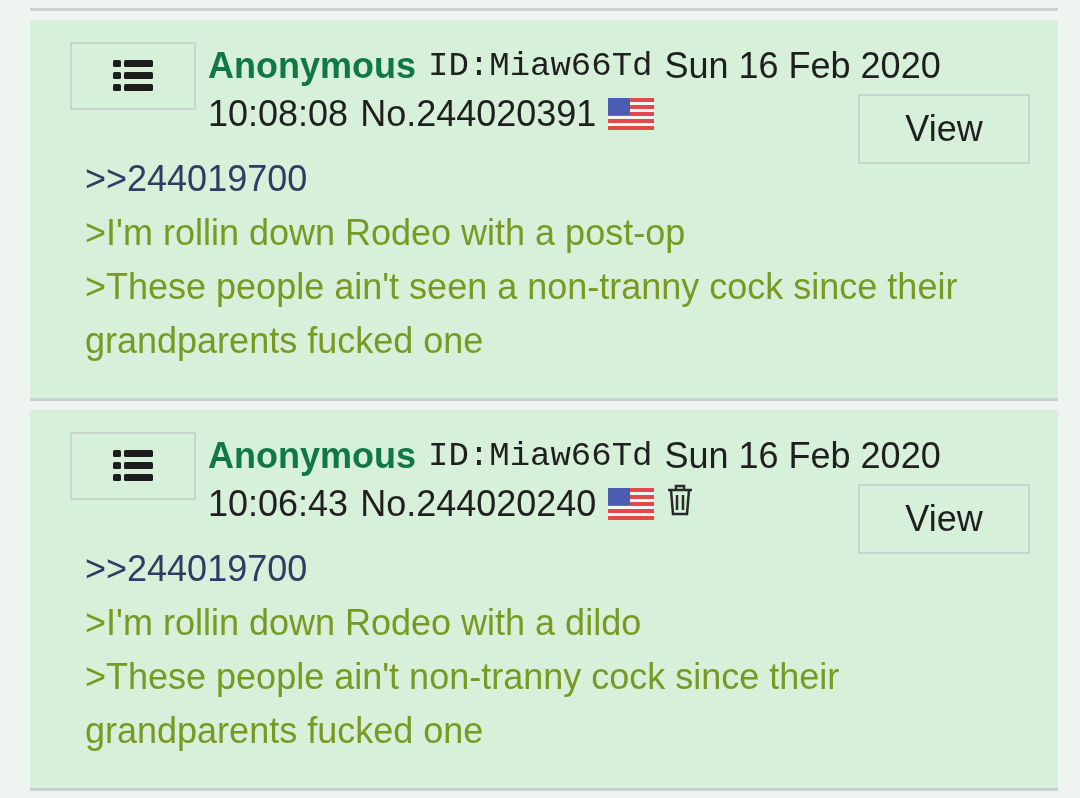 Image resolution: width=1080 pixels, height=798 pixels. Describe the element at coordinates (478, 504) in the screenshot. I see `post-number: No.244020240` at that location.